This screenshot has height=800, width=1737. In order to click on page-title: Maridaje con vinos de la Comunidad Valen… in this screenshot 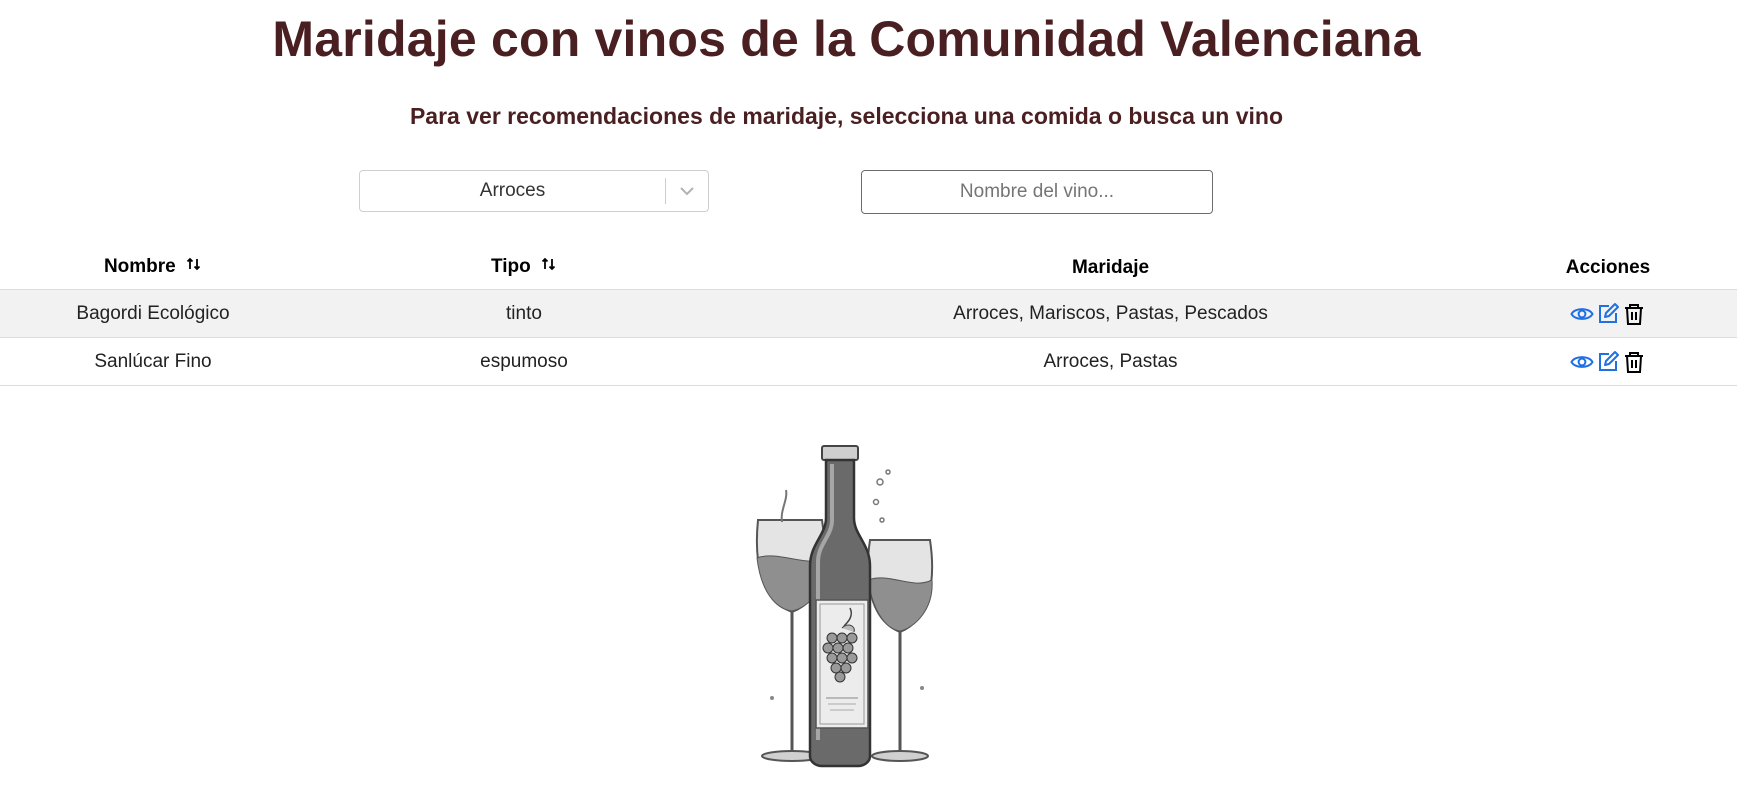, I will do `click(846, 39)`.